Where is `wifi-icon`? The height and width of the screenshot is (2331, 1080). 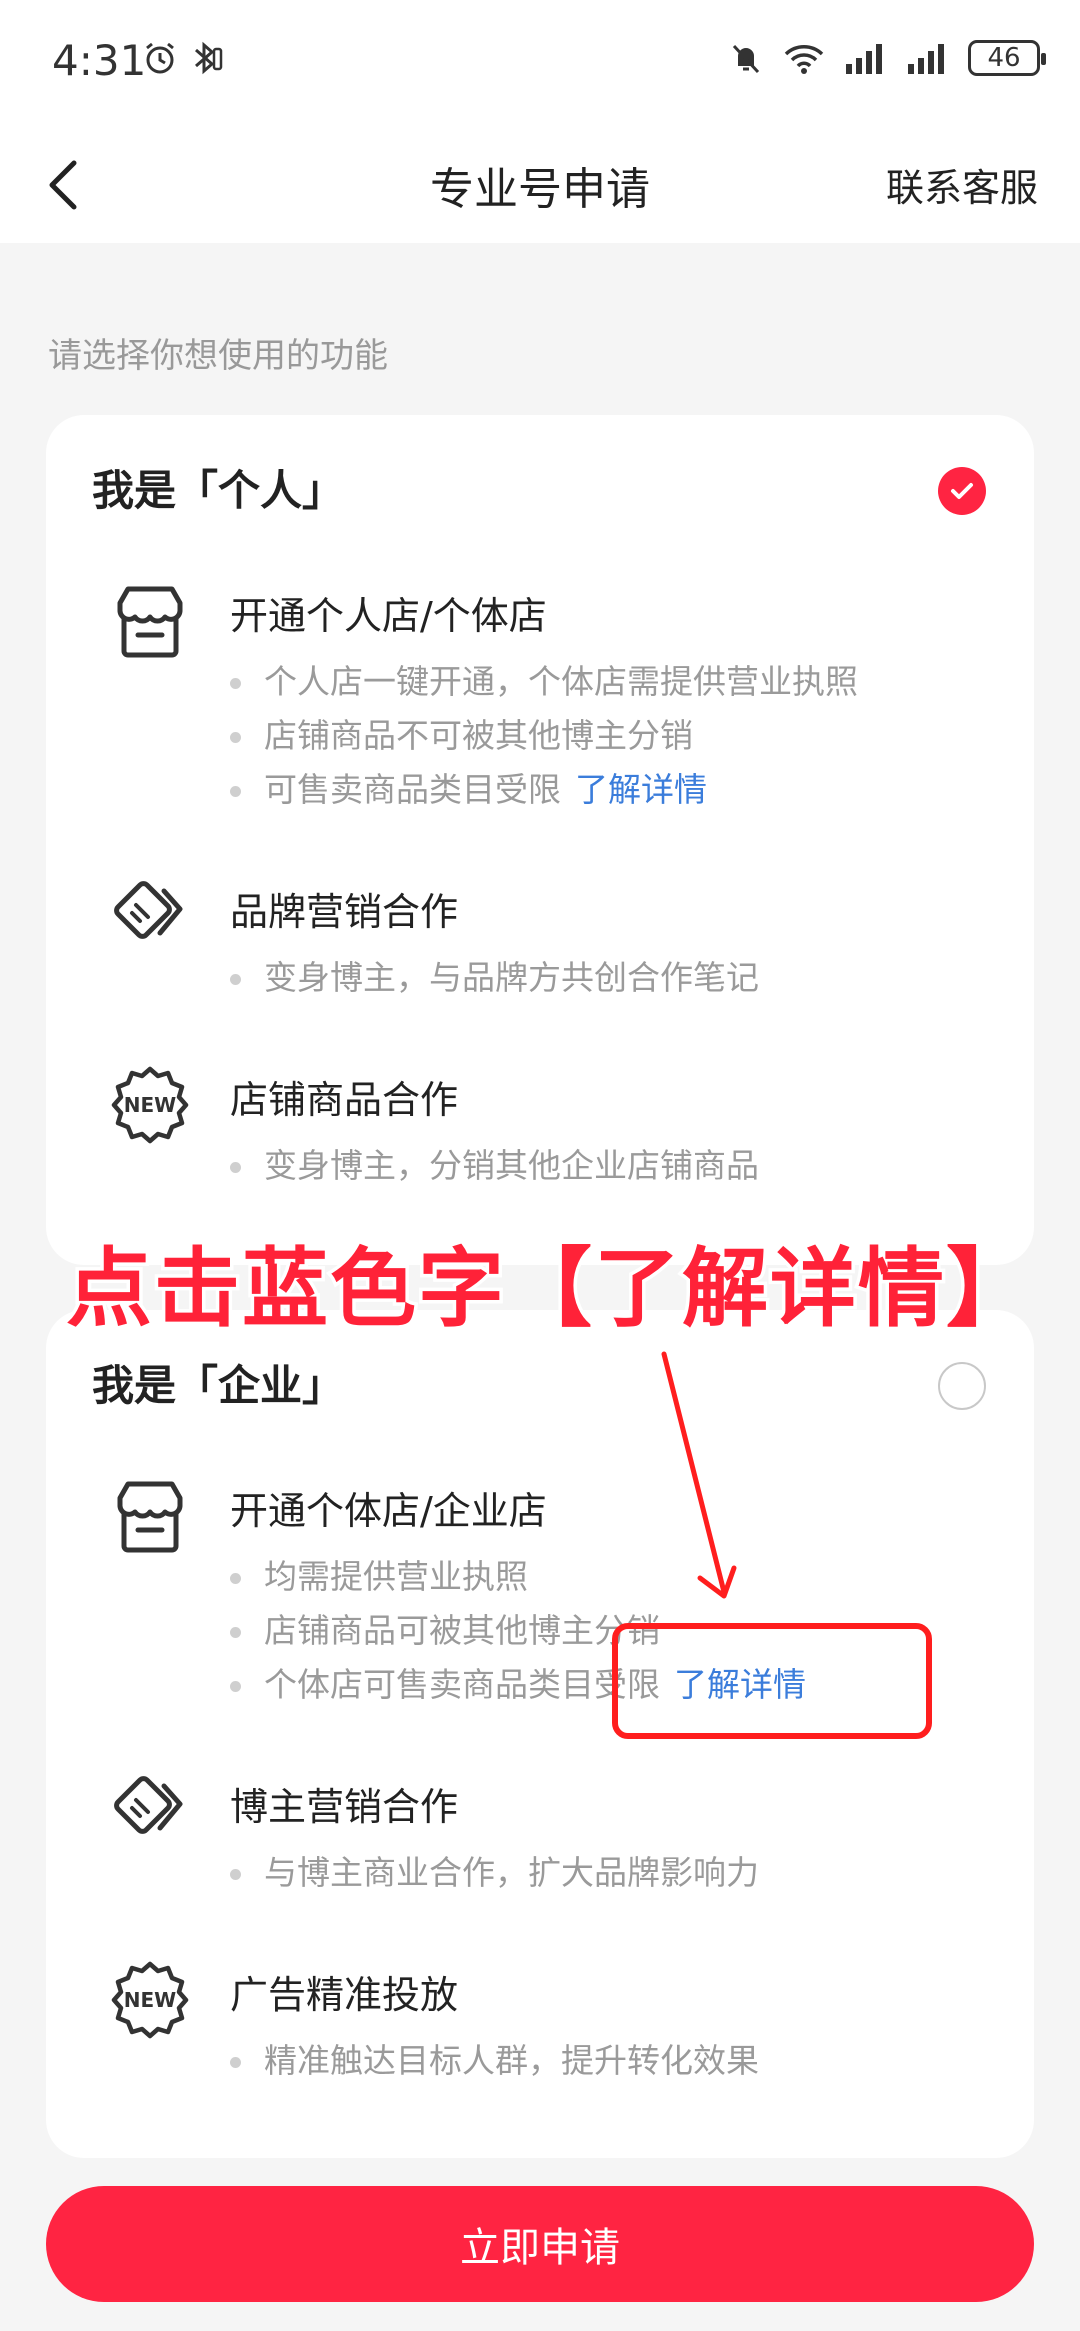 wifi-icon is located at coordinates (804, 59).